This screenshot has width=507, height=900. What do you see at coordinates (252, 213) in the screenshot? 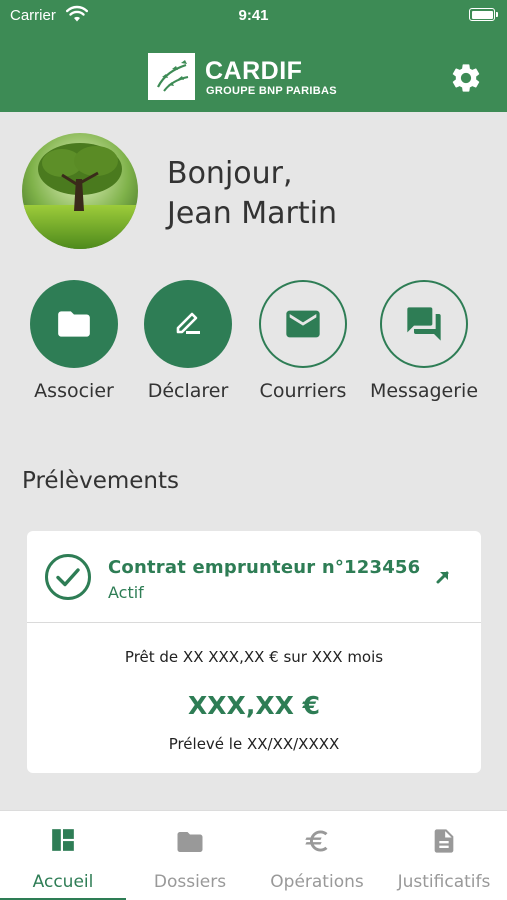
I see `user-name: Jean Martin` at bounding box center [252, 213].